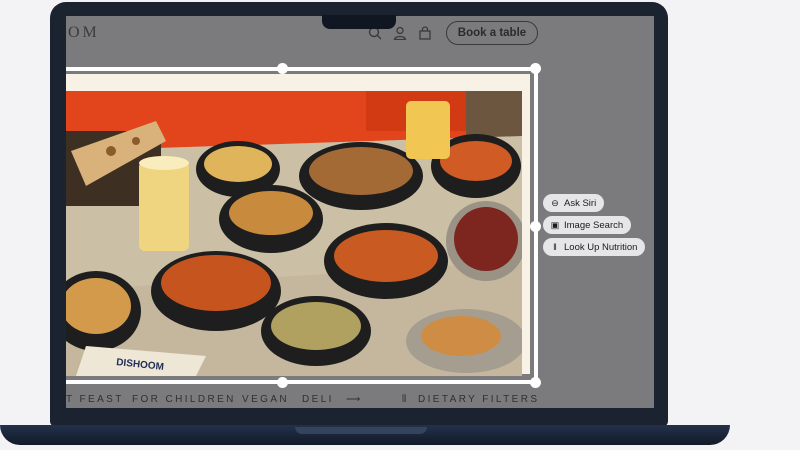 The width and height of the screenshot is (800, 450). I want to click on dietary-filters-icon: ⫴, so click(405, 399).